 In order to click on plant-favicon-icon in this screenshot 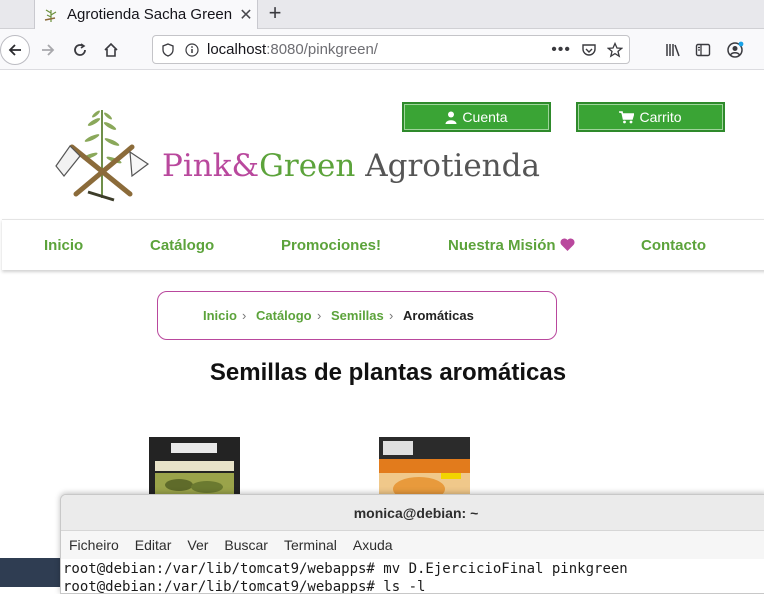, I will do `click(50, 15)`.